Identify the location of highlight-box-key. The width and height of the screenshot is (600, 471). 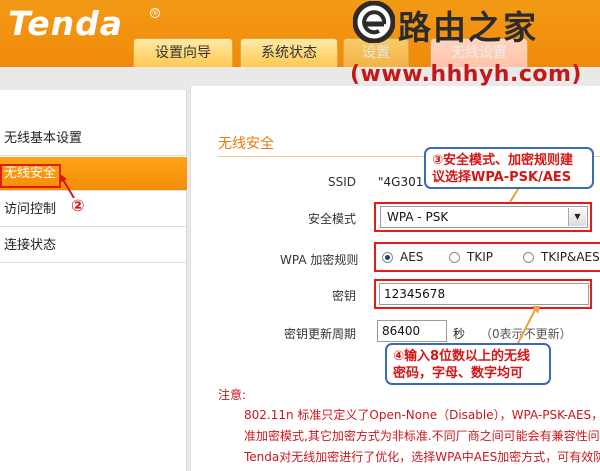
(483, 294).